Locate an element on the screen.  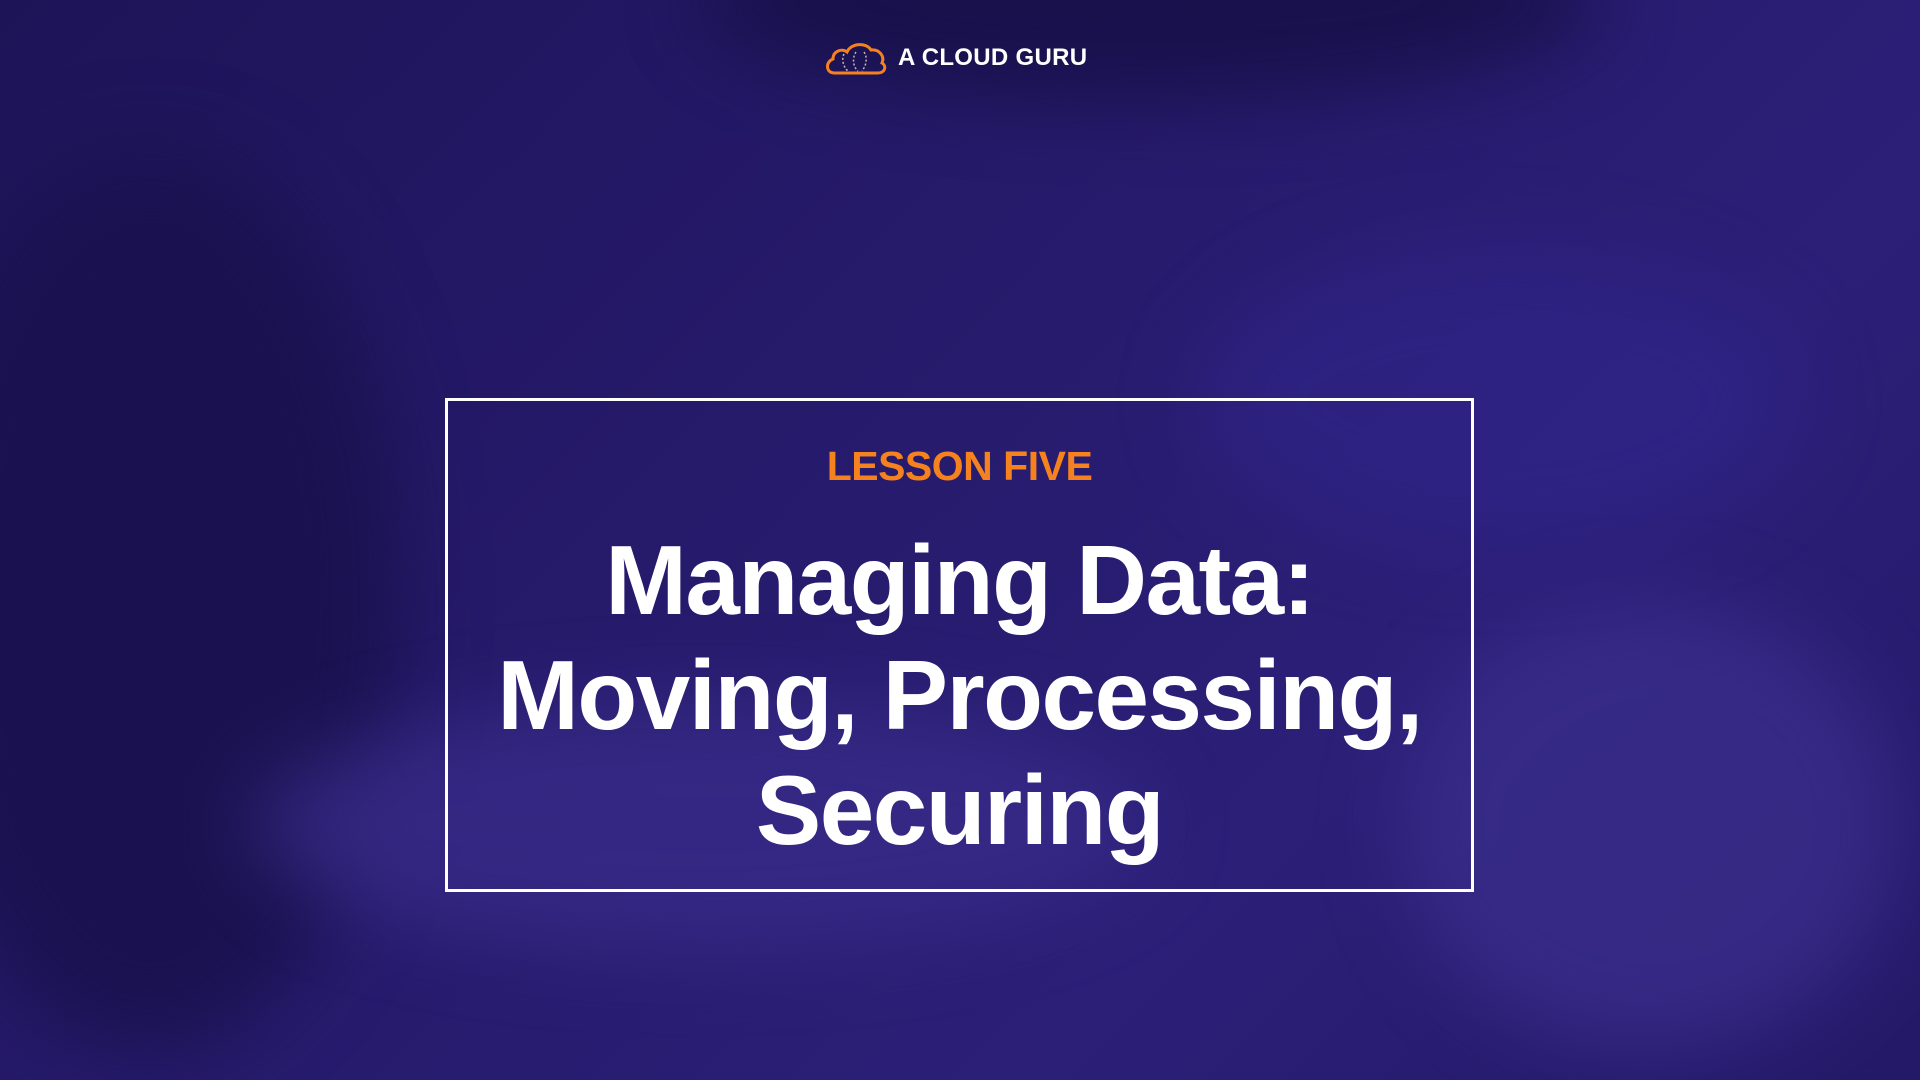
lesson-number: LESSON FIVE is located at coordinates (959, 466).